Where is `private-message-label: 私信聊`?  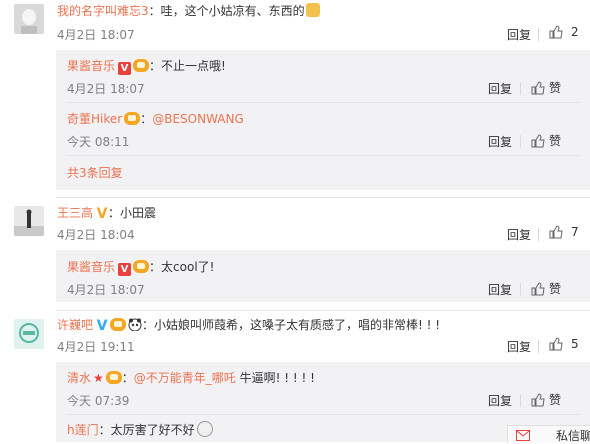
private-message-label: 私信聊 is located at coordinates (573, 436).